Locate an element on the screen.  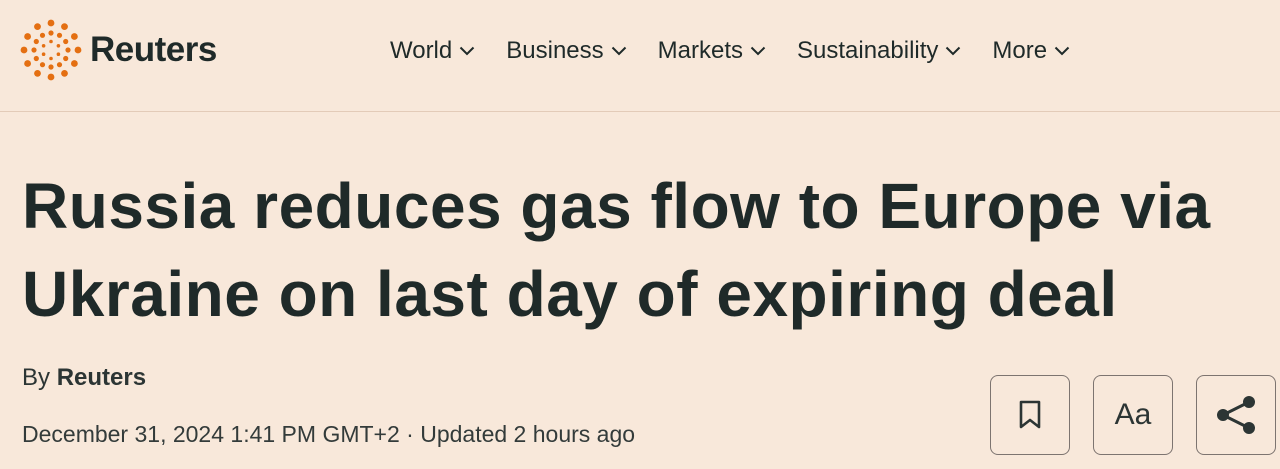
article-actions: Aa is located at coordinates (1133, 415).